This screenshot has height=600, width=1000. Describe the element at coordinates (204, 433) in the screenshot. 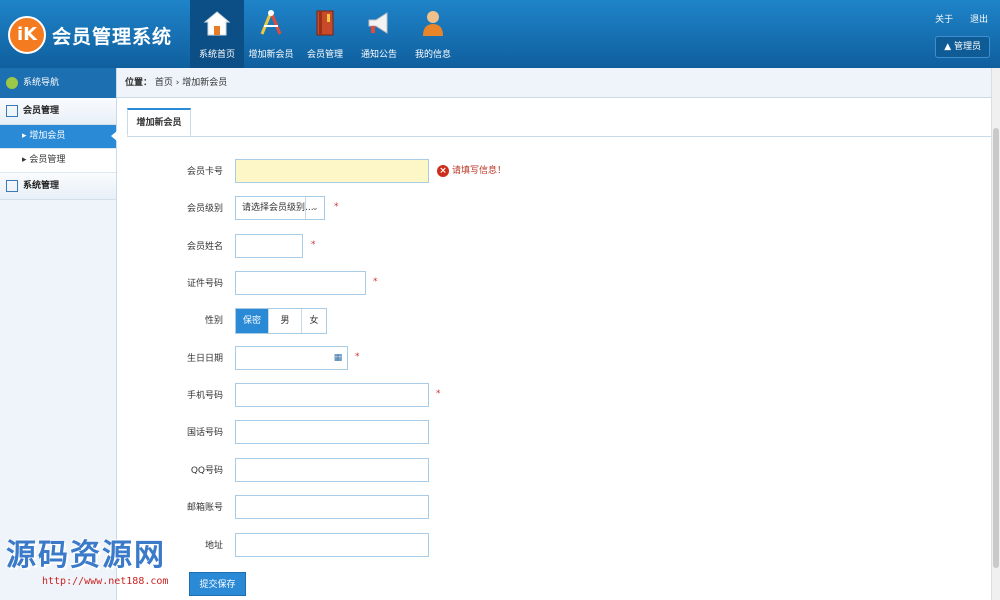

I see `phone-label: 国话号码` at that location.